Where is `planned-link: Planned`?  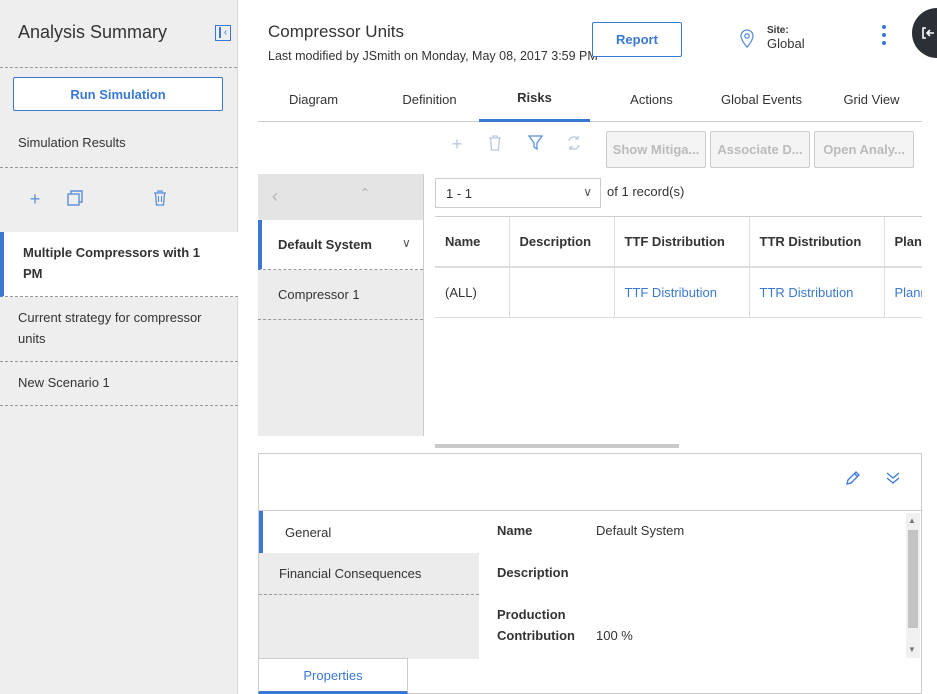
planned-link: Planned is located at coordinates (903, 292).